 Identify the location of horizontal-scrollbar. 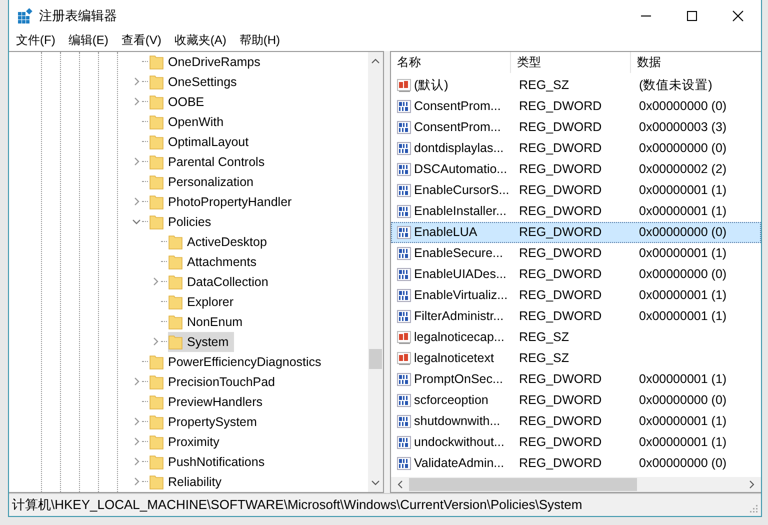
(576, 484).